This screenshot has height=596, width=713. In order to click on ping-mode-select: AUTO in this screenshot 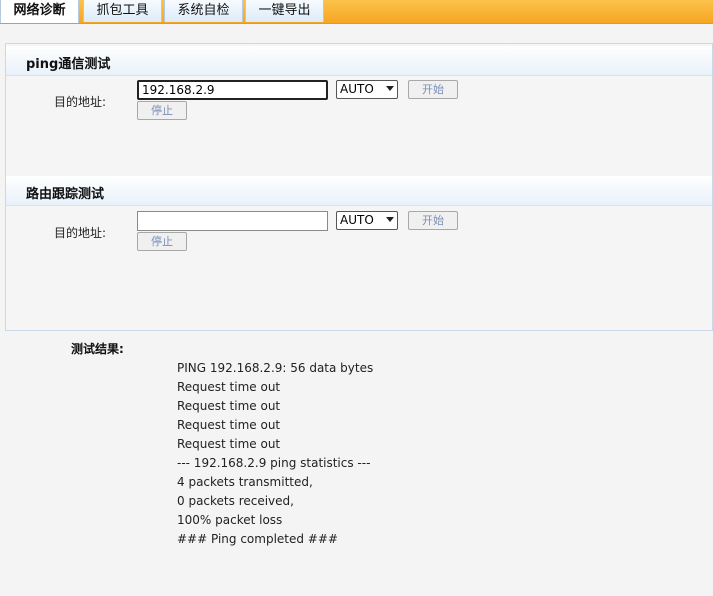, I will do `click(367, 89)`.